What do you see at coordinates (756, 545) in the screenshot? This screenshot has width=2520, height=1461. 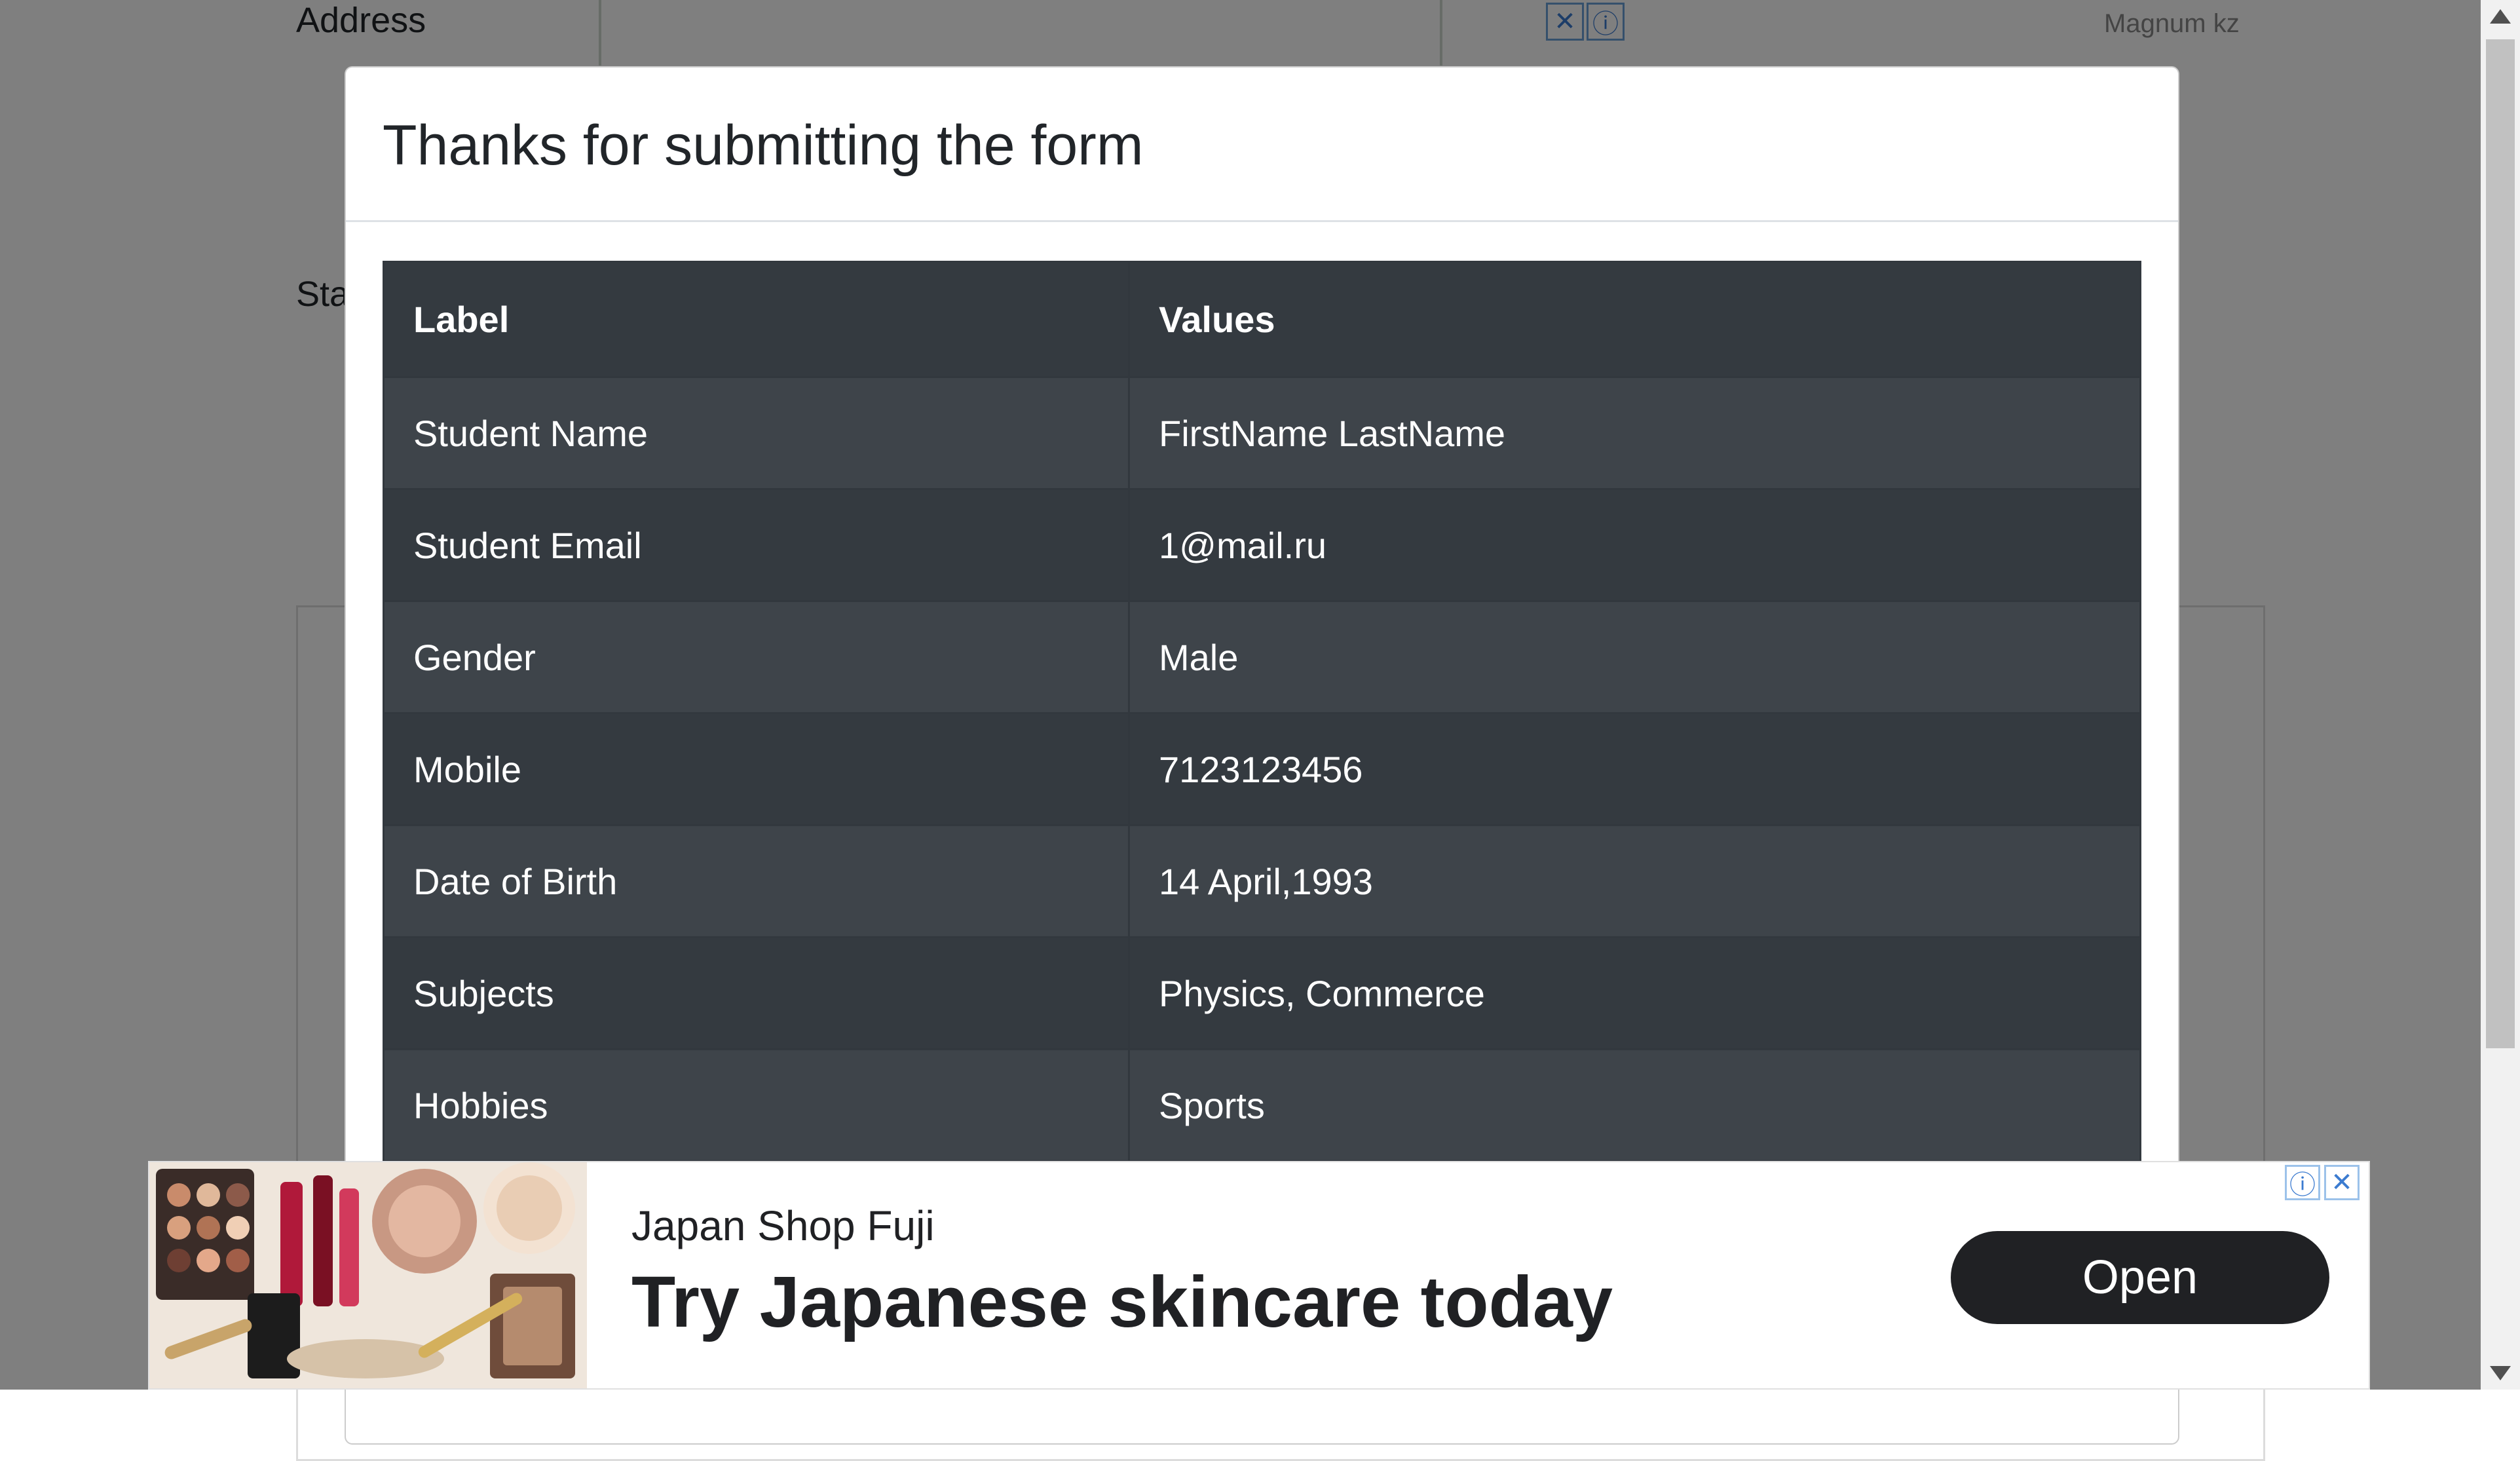 I see `row-label: Student Email` at bounding box center [756, 545].